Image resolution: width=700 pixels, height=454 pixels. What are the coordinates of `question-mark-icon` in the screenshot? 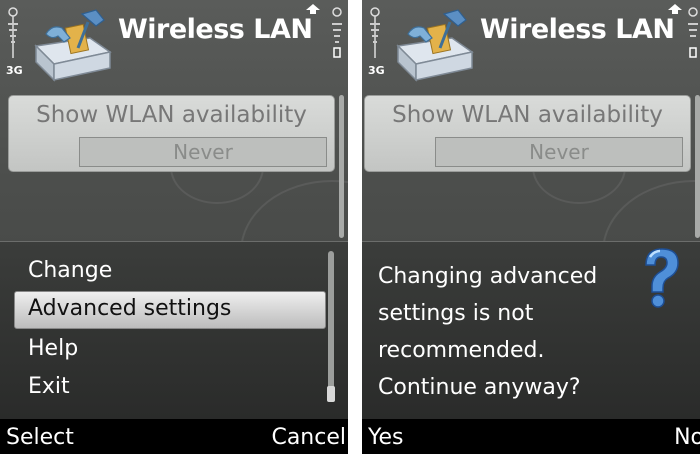 It's located at (662, 278).